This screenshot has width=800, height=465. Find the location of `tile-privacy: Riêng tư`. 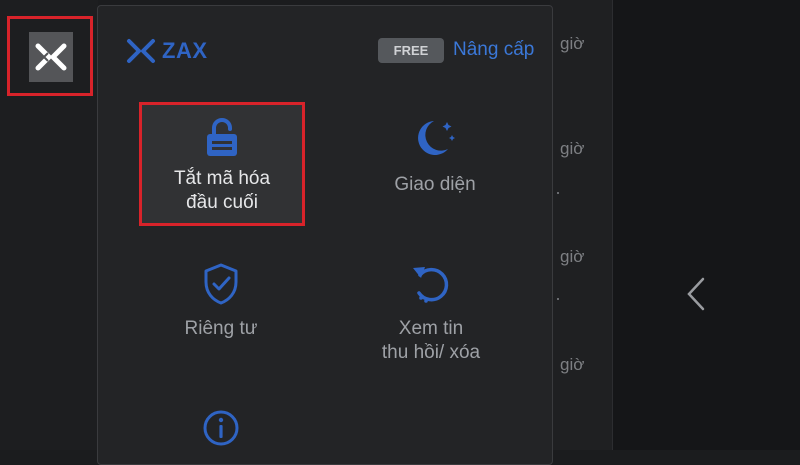

tile-privacy: Riêng tư is located at coordinates (221, 301).